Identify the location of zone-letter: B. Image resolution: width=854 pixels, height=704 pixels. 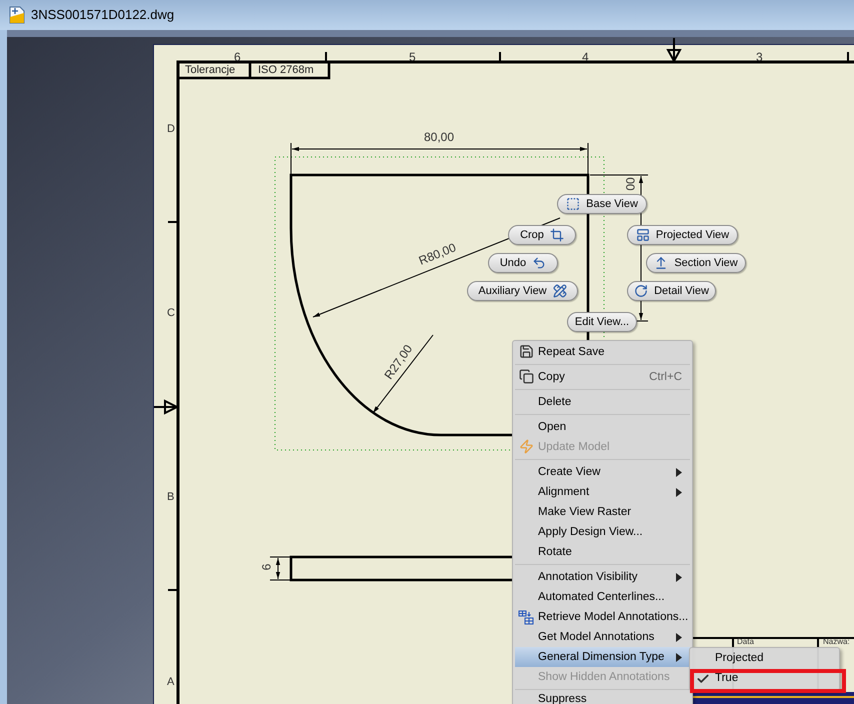
(170, 497).